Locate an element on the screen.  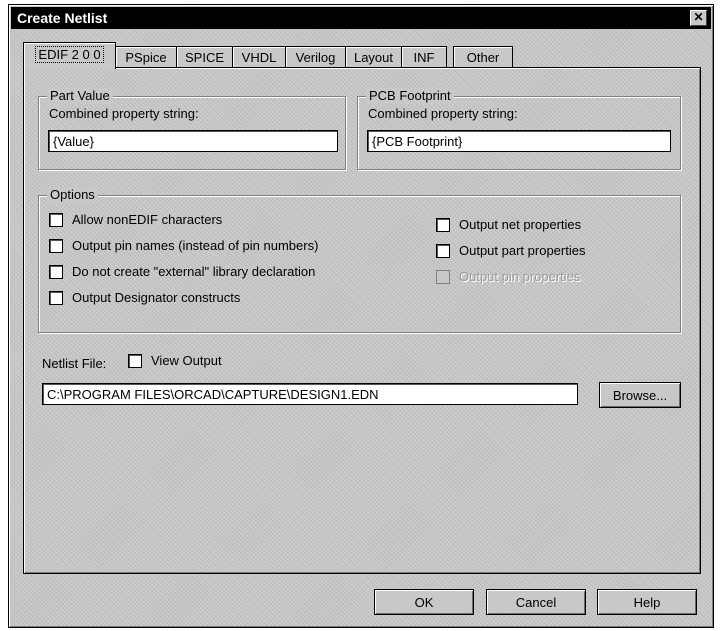
tab-other: Other is located at coordinates (483, 57).